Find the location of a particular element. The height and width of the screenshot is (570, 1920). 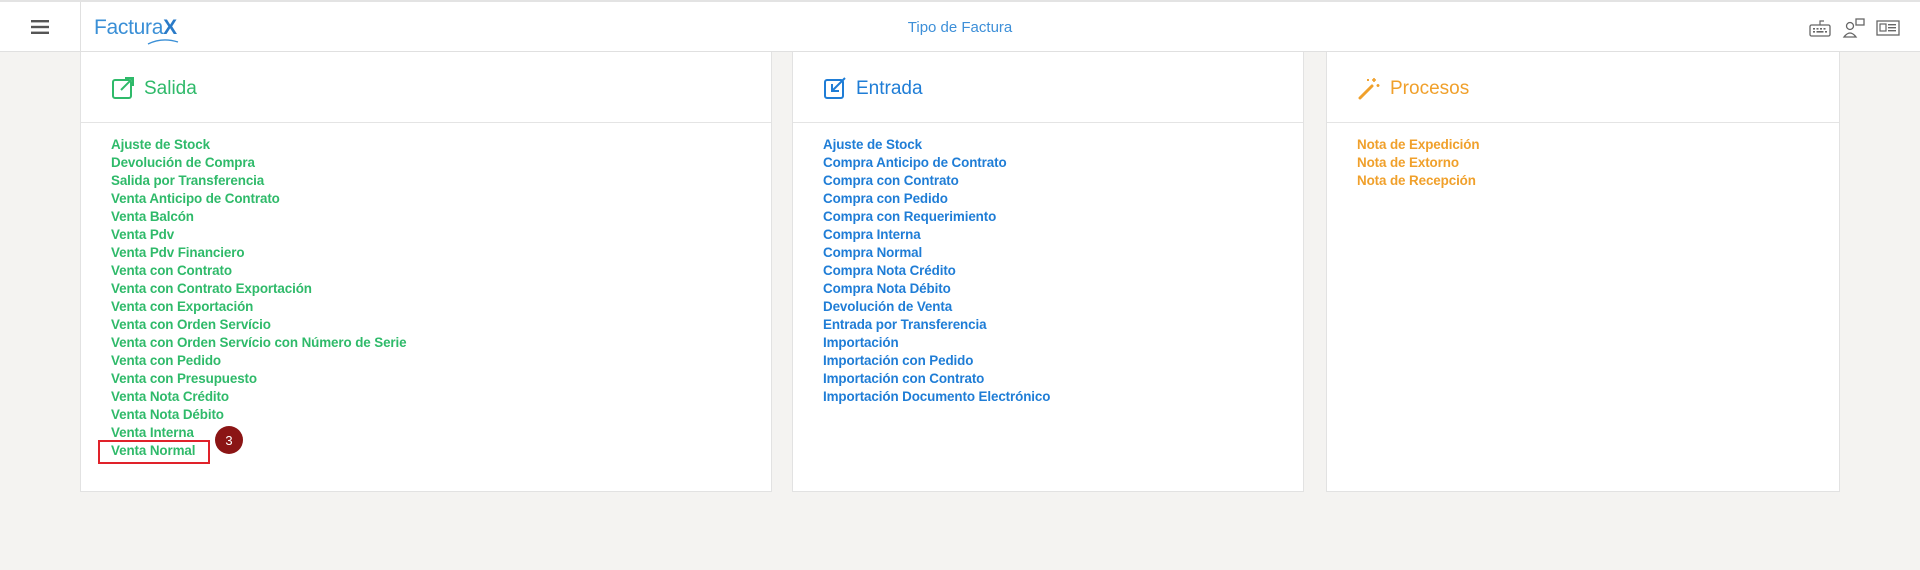

salida-item-venta-con-contrato-exportacion: Venta con Contrato Exportación is located at coordinates (259, 289).